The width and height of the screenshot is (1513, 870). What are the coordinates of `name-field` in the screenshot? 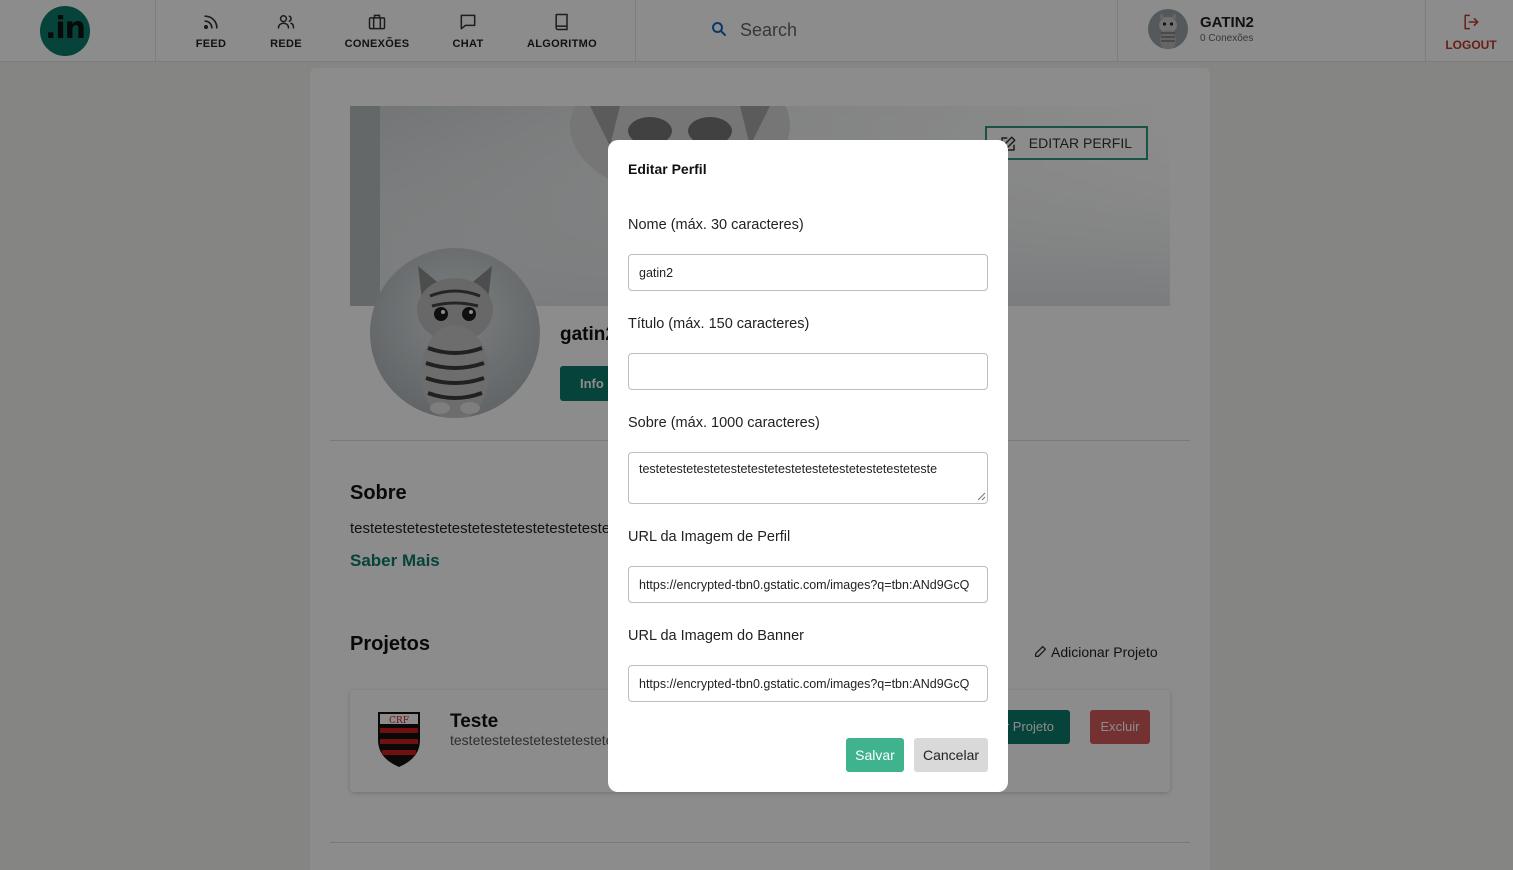 It's located at (808, 272).